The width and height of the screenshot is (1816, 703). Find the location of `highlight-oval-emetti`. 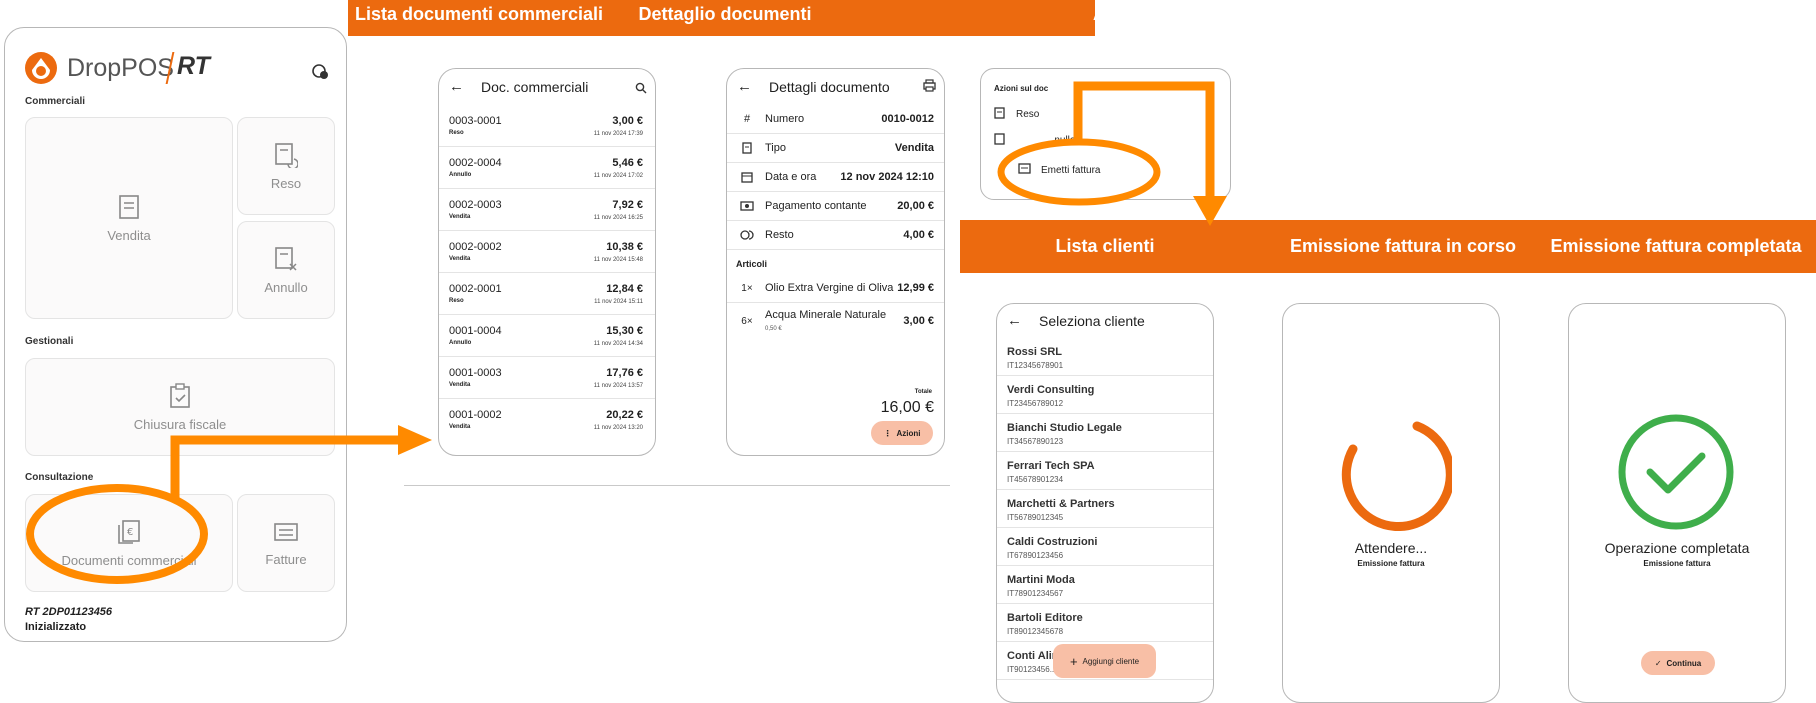

highlight-oval-emetti is located at coordinates (1079, 172).